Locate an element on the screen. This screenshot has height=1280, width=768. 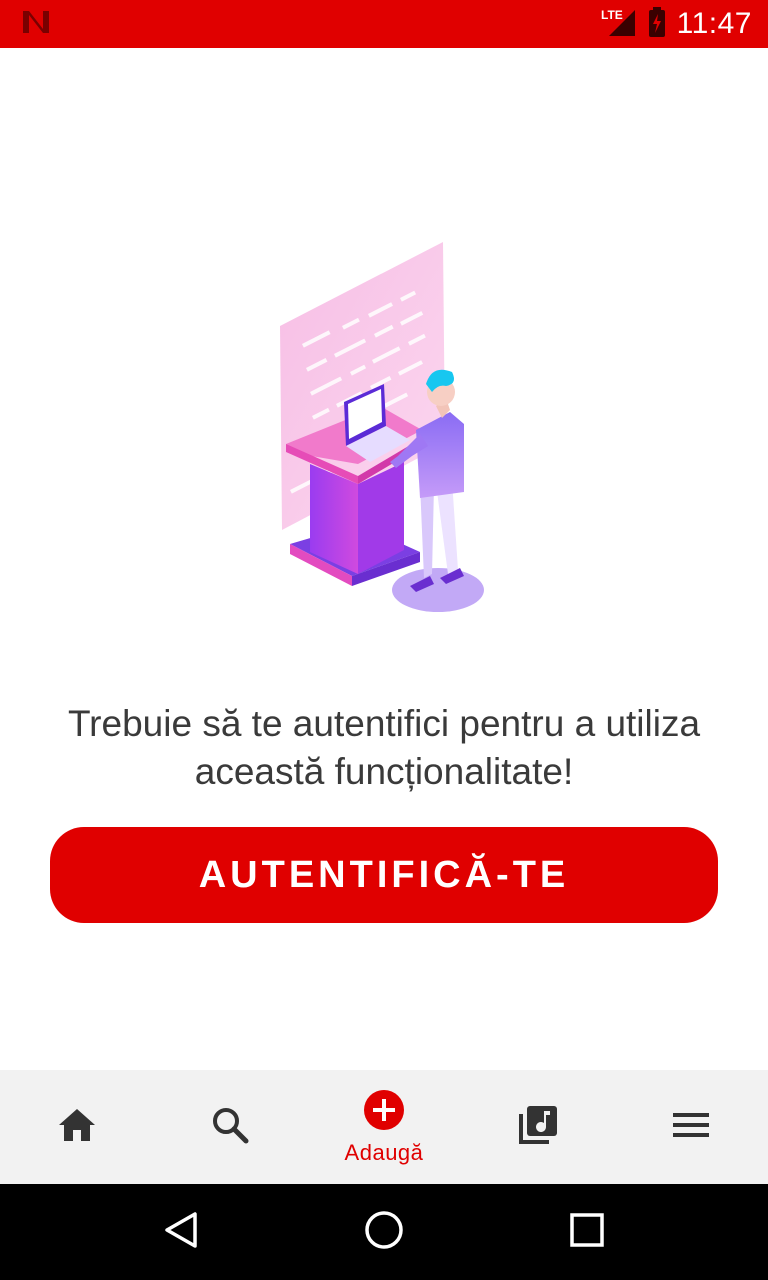
battery-charging-icon is located at coordinates (657, 24).